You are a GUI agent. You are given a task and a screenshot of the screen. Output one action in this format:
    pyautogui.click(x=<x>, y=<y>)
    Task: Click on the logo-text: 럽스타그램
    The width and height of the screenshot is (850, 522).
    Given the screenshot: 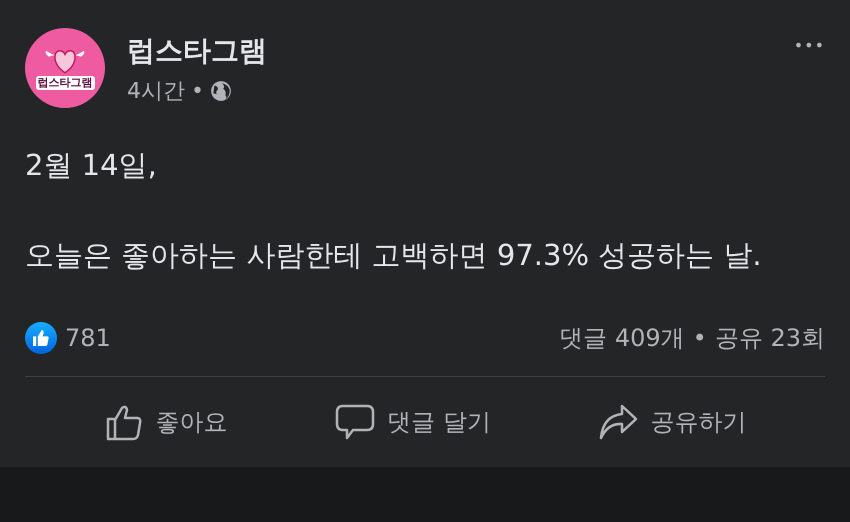 What is the action you would take?
    pyautogui.click(x=65, y=83)
    